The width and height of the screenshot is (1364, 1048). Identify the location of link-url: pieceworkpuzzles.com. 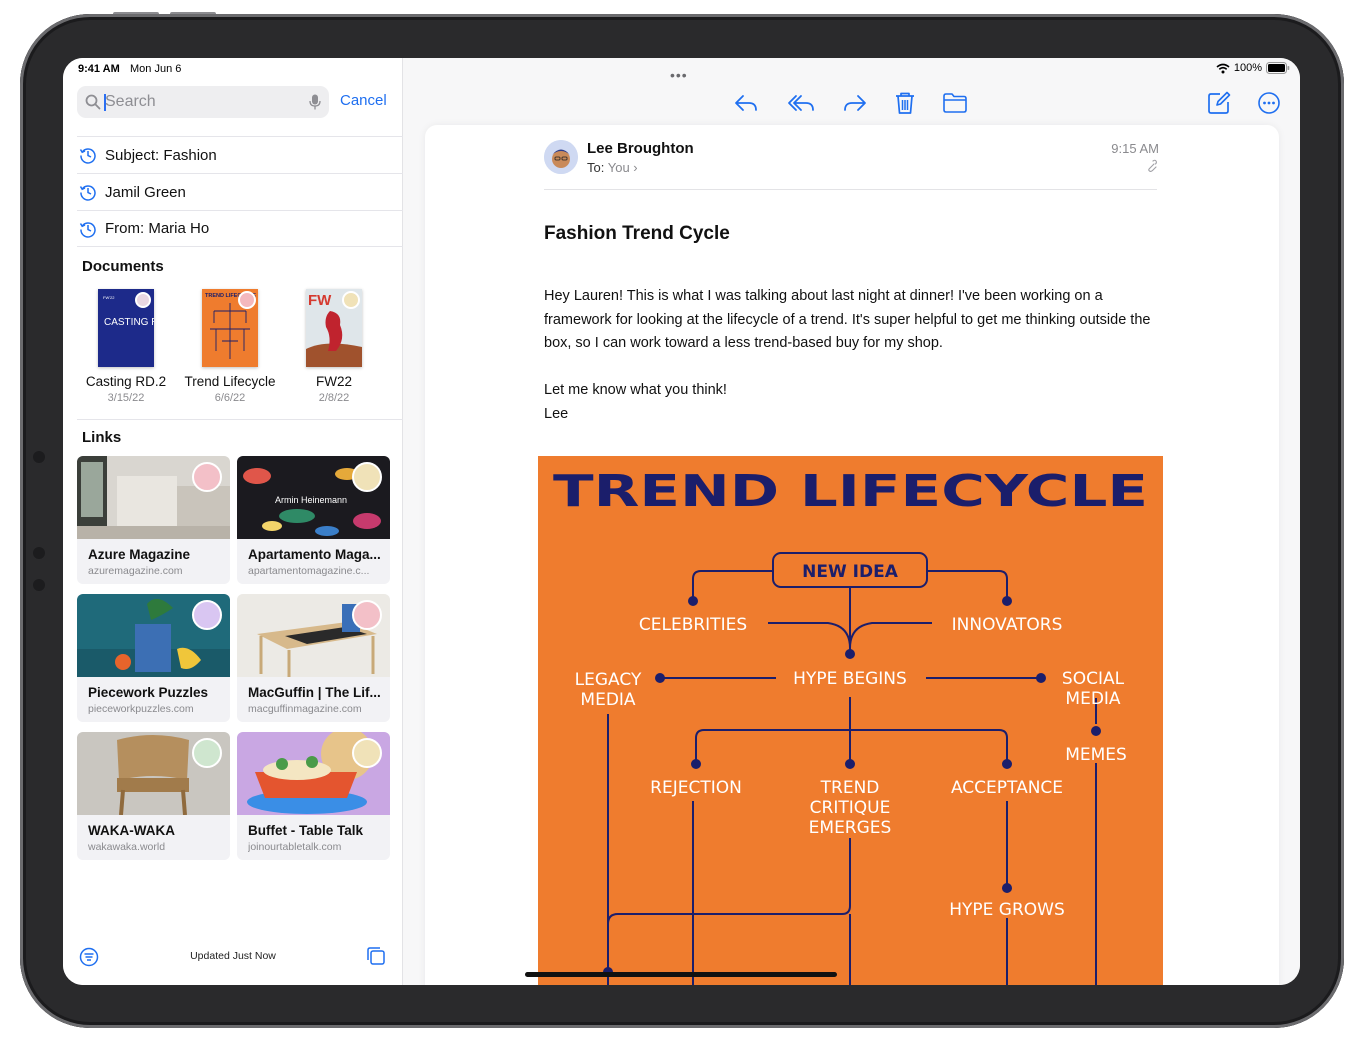
(141, 709).